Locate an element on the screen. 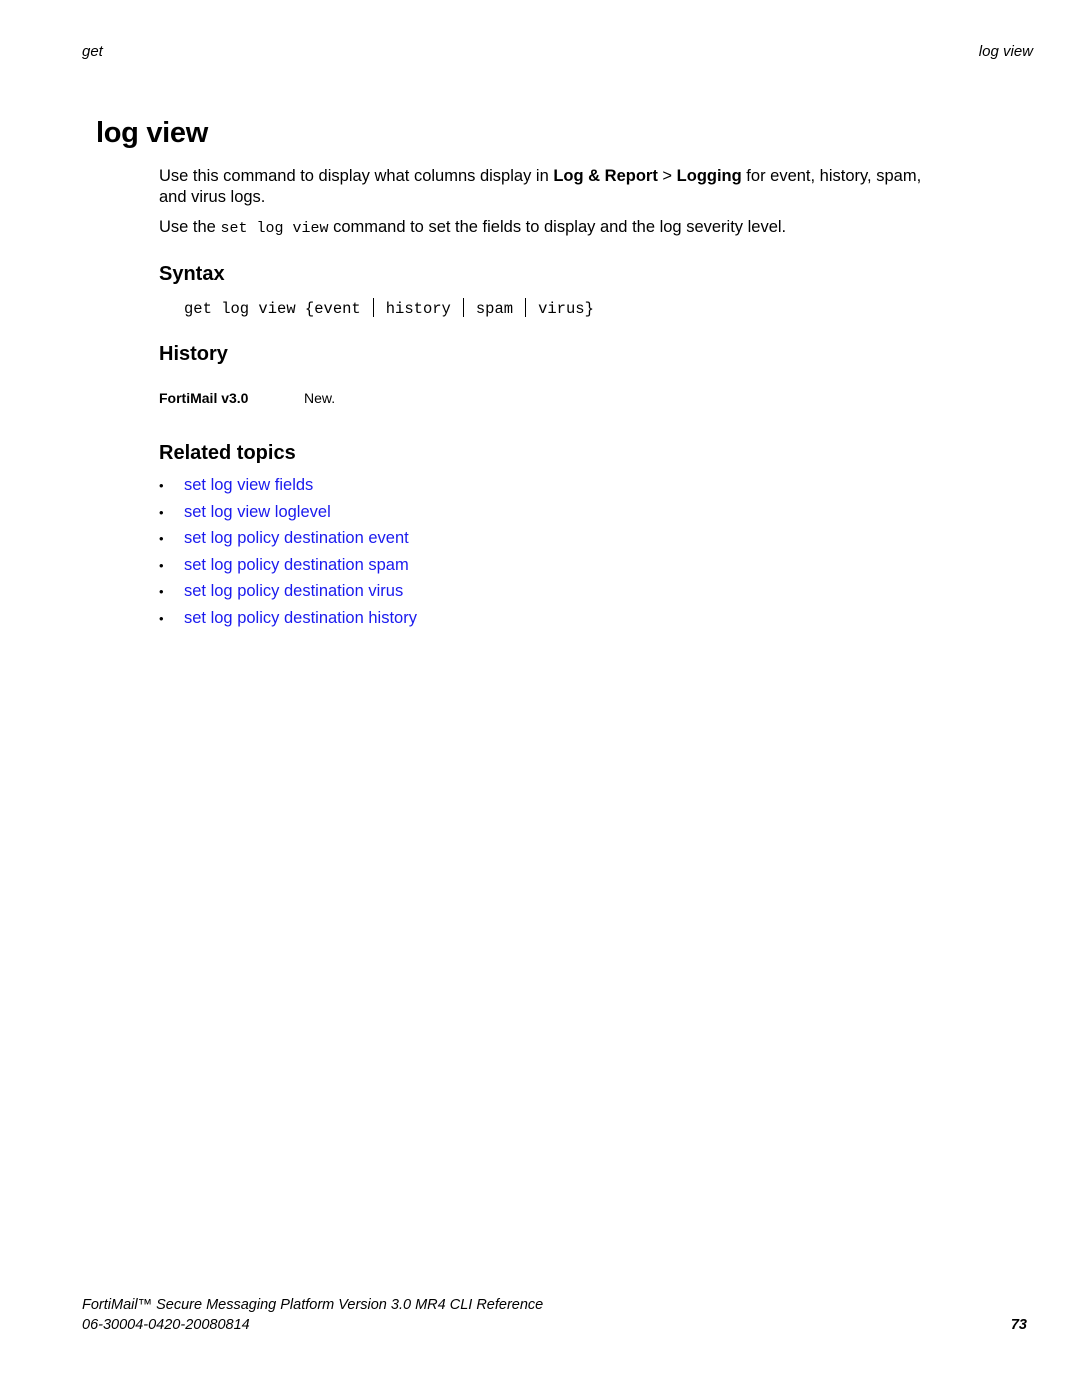 This screenshot has height=1397, width=1080. list-item: • set log policy destination virus is located at coordinates (288, 593).